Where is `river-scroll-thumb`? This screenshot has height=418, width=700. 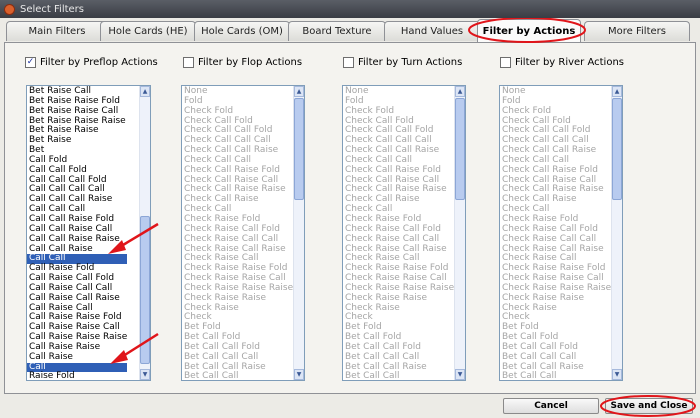
river-scroll-thumb is located at coordinates (617, 149).